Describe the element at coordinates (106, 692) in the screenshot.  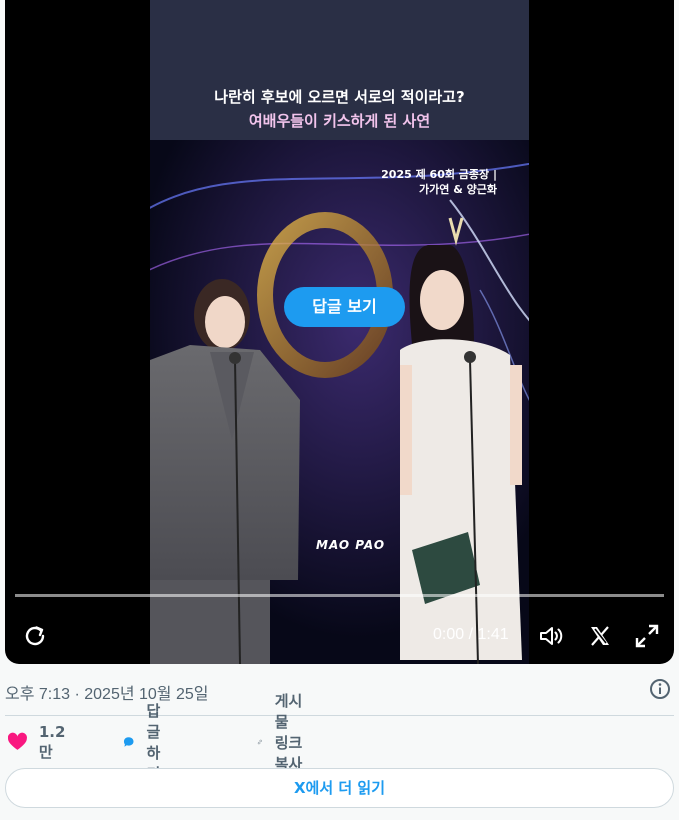
I see `tweet-timestamp: 오후 7:13 · 2025년 10월 25일` at that location.